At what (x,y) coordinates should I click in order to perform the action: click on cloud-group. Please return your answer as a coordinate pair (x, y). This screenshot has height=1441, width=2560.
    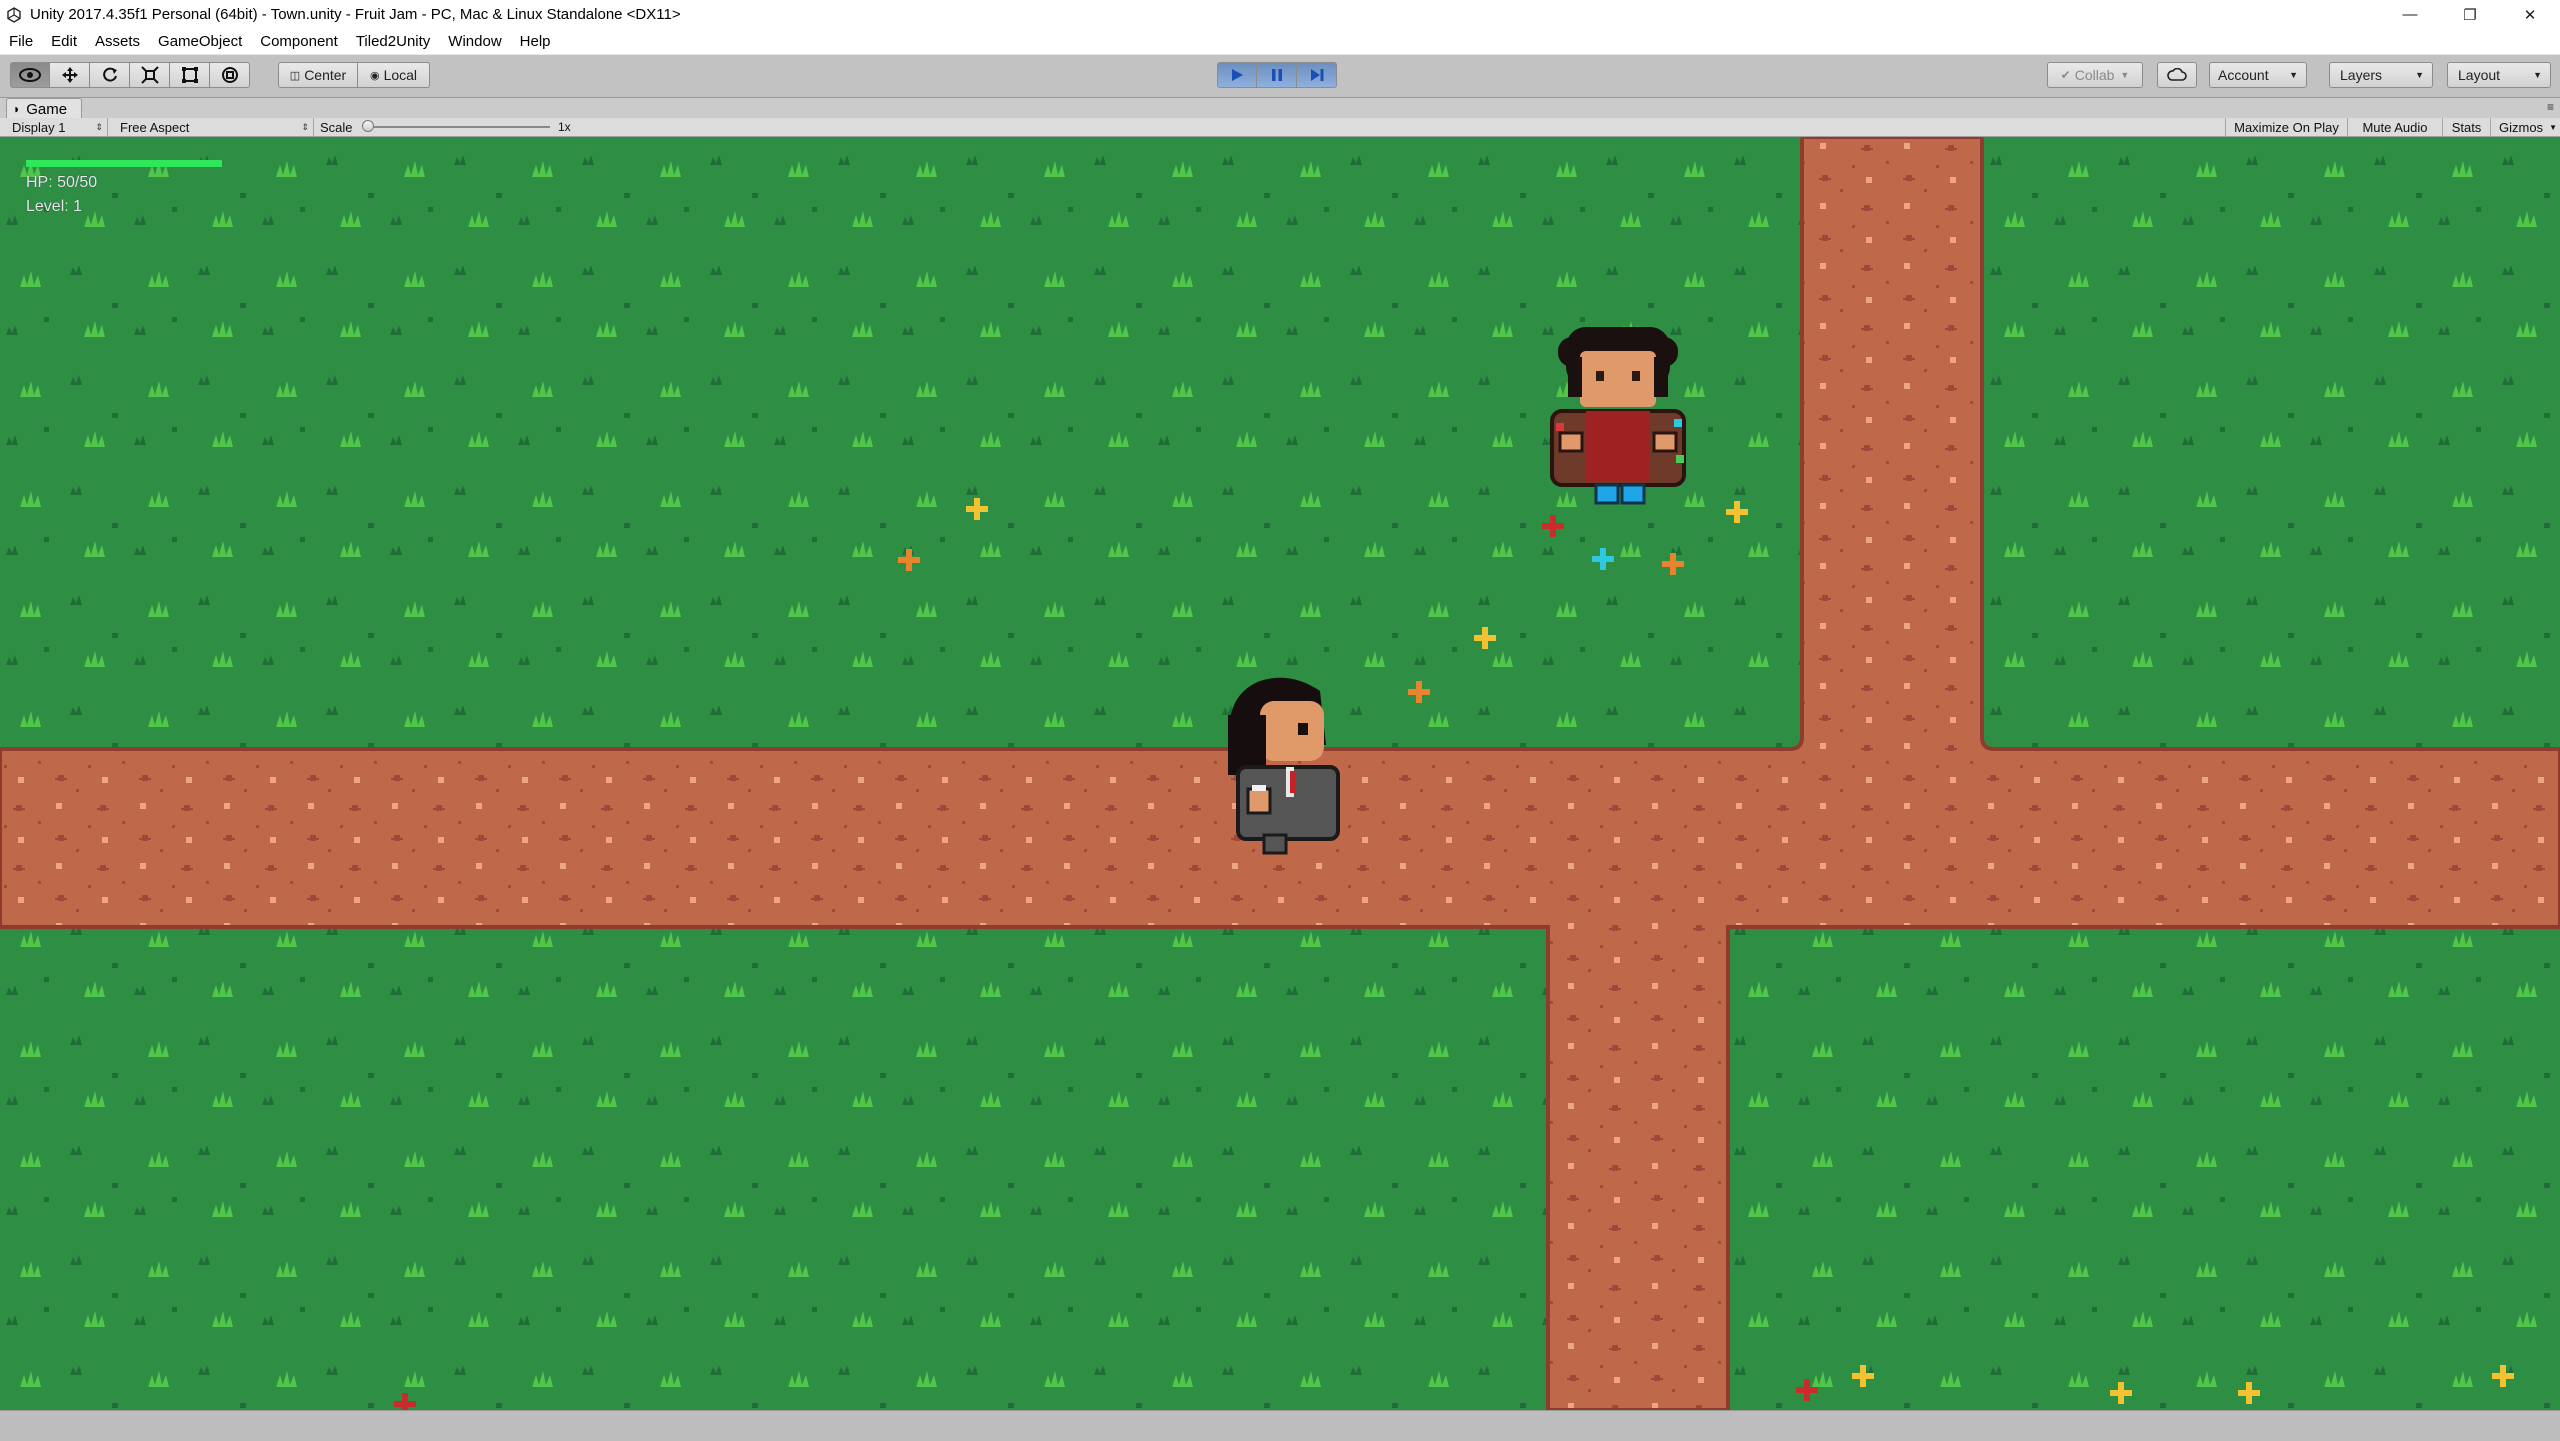
    Looking at the image, I should click on (2177, 75).